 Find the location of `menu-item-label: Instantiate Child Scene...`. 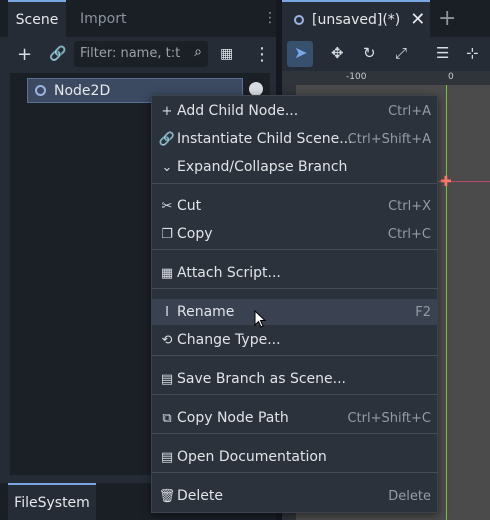

menu-item-label: Instantiate Child Scene... is located at coordinates (265, 139).